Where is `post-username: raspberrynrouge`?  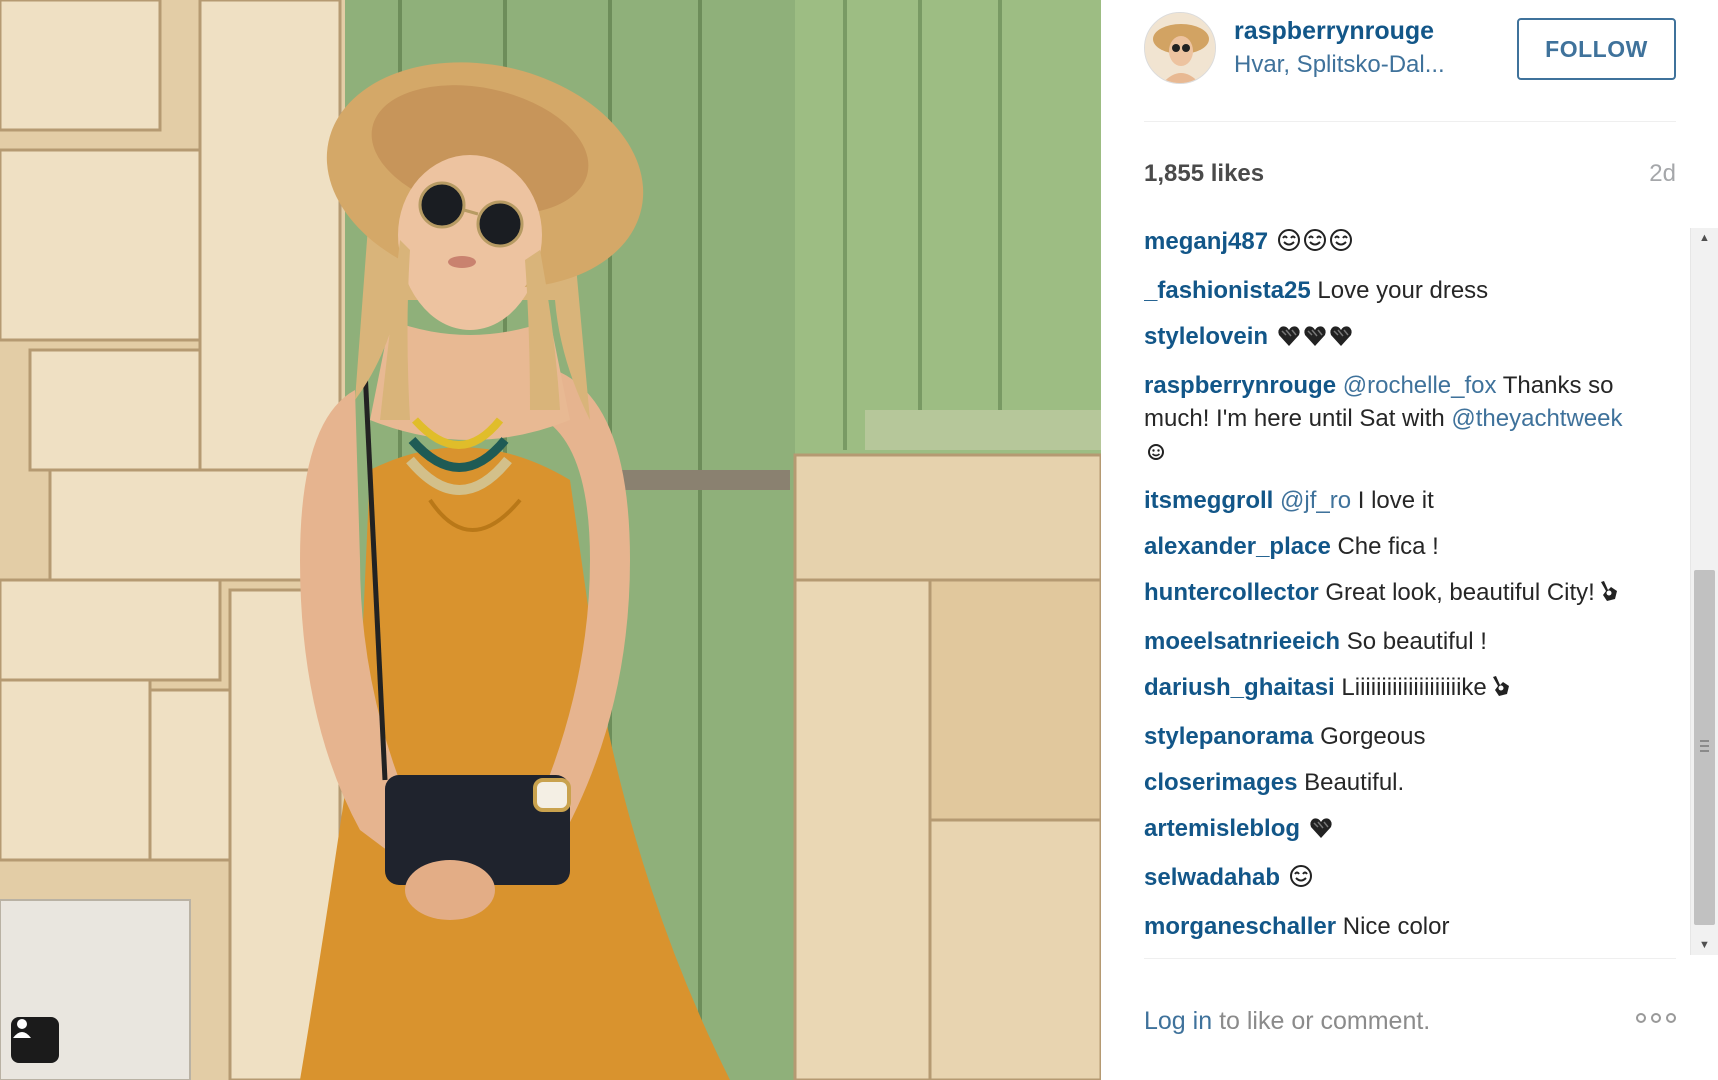 post-username: raspberrynrouge is located at coordinates (1334, 31).